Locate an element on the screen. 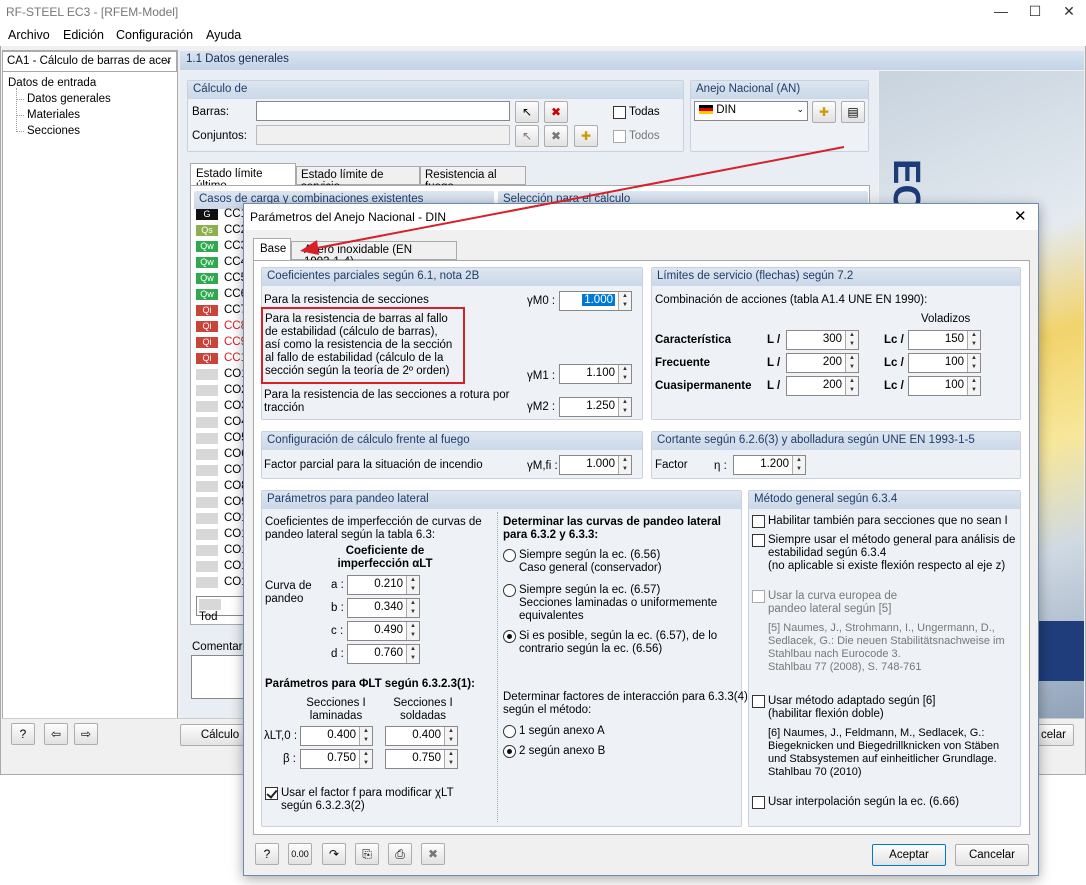 The image size is (1086, 885). non-i-sections-checkbox is located at coordinates (758, 521).